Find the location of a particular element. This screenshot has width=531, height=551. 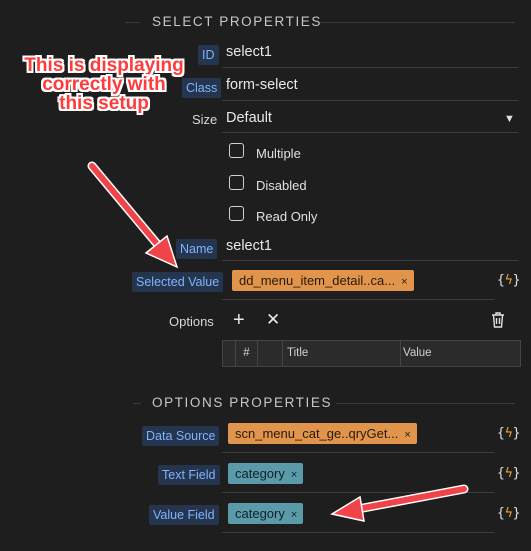

arrow-to-selected-value is located at coordinates (133, 215).